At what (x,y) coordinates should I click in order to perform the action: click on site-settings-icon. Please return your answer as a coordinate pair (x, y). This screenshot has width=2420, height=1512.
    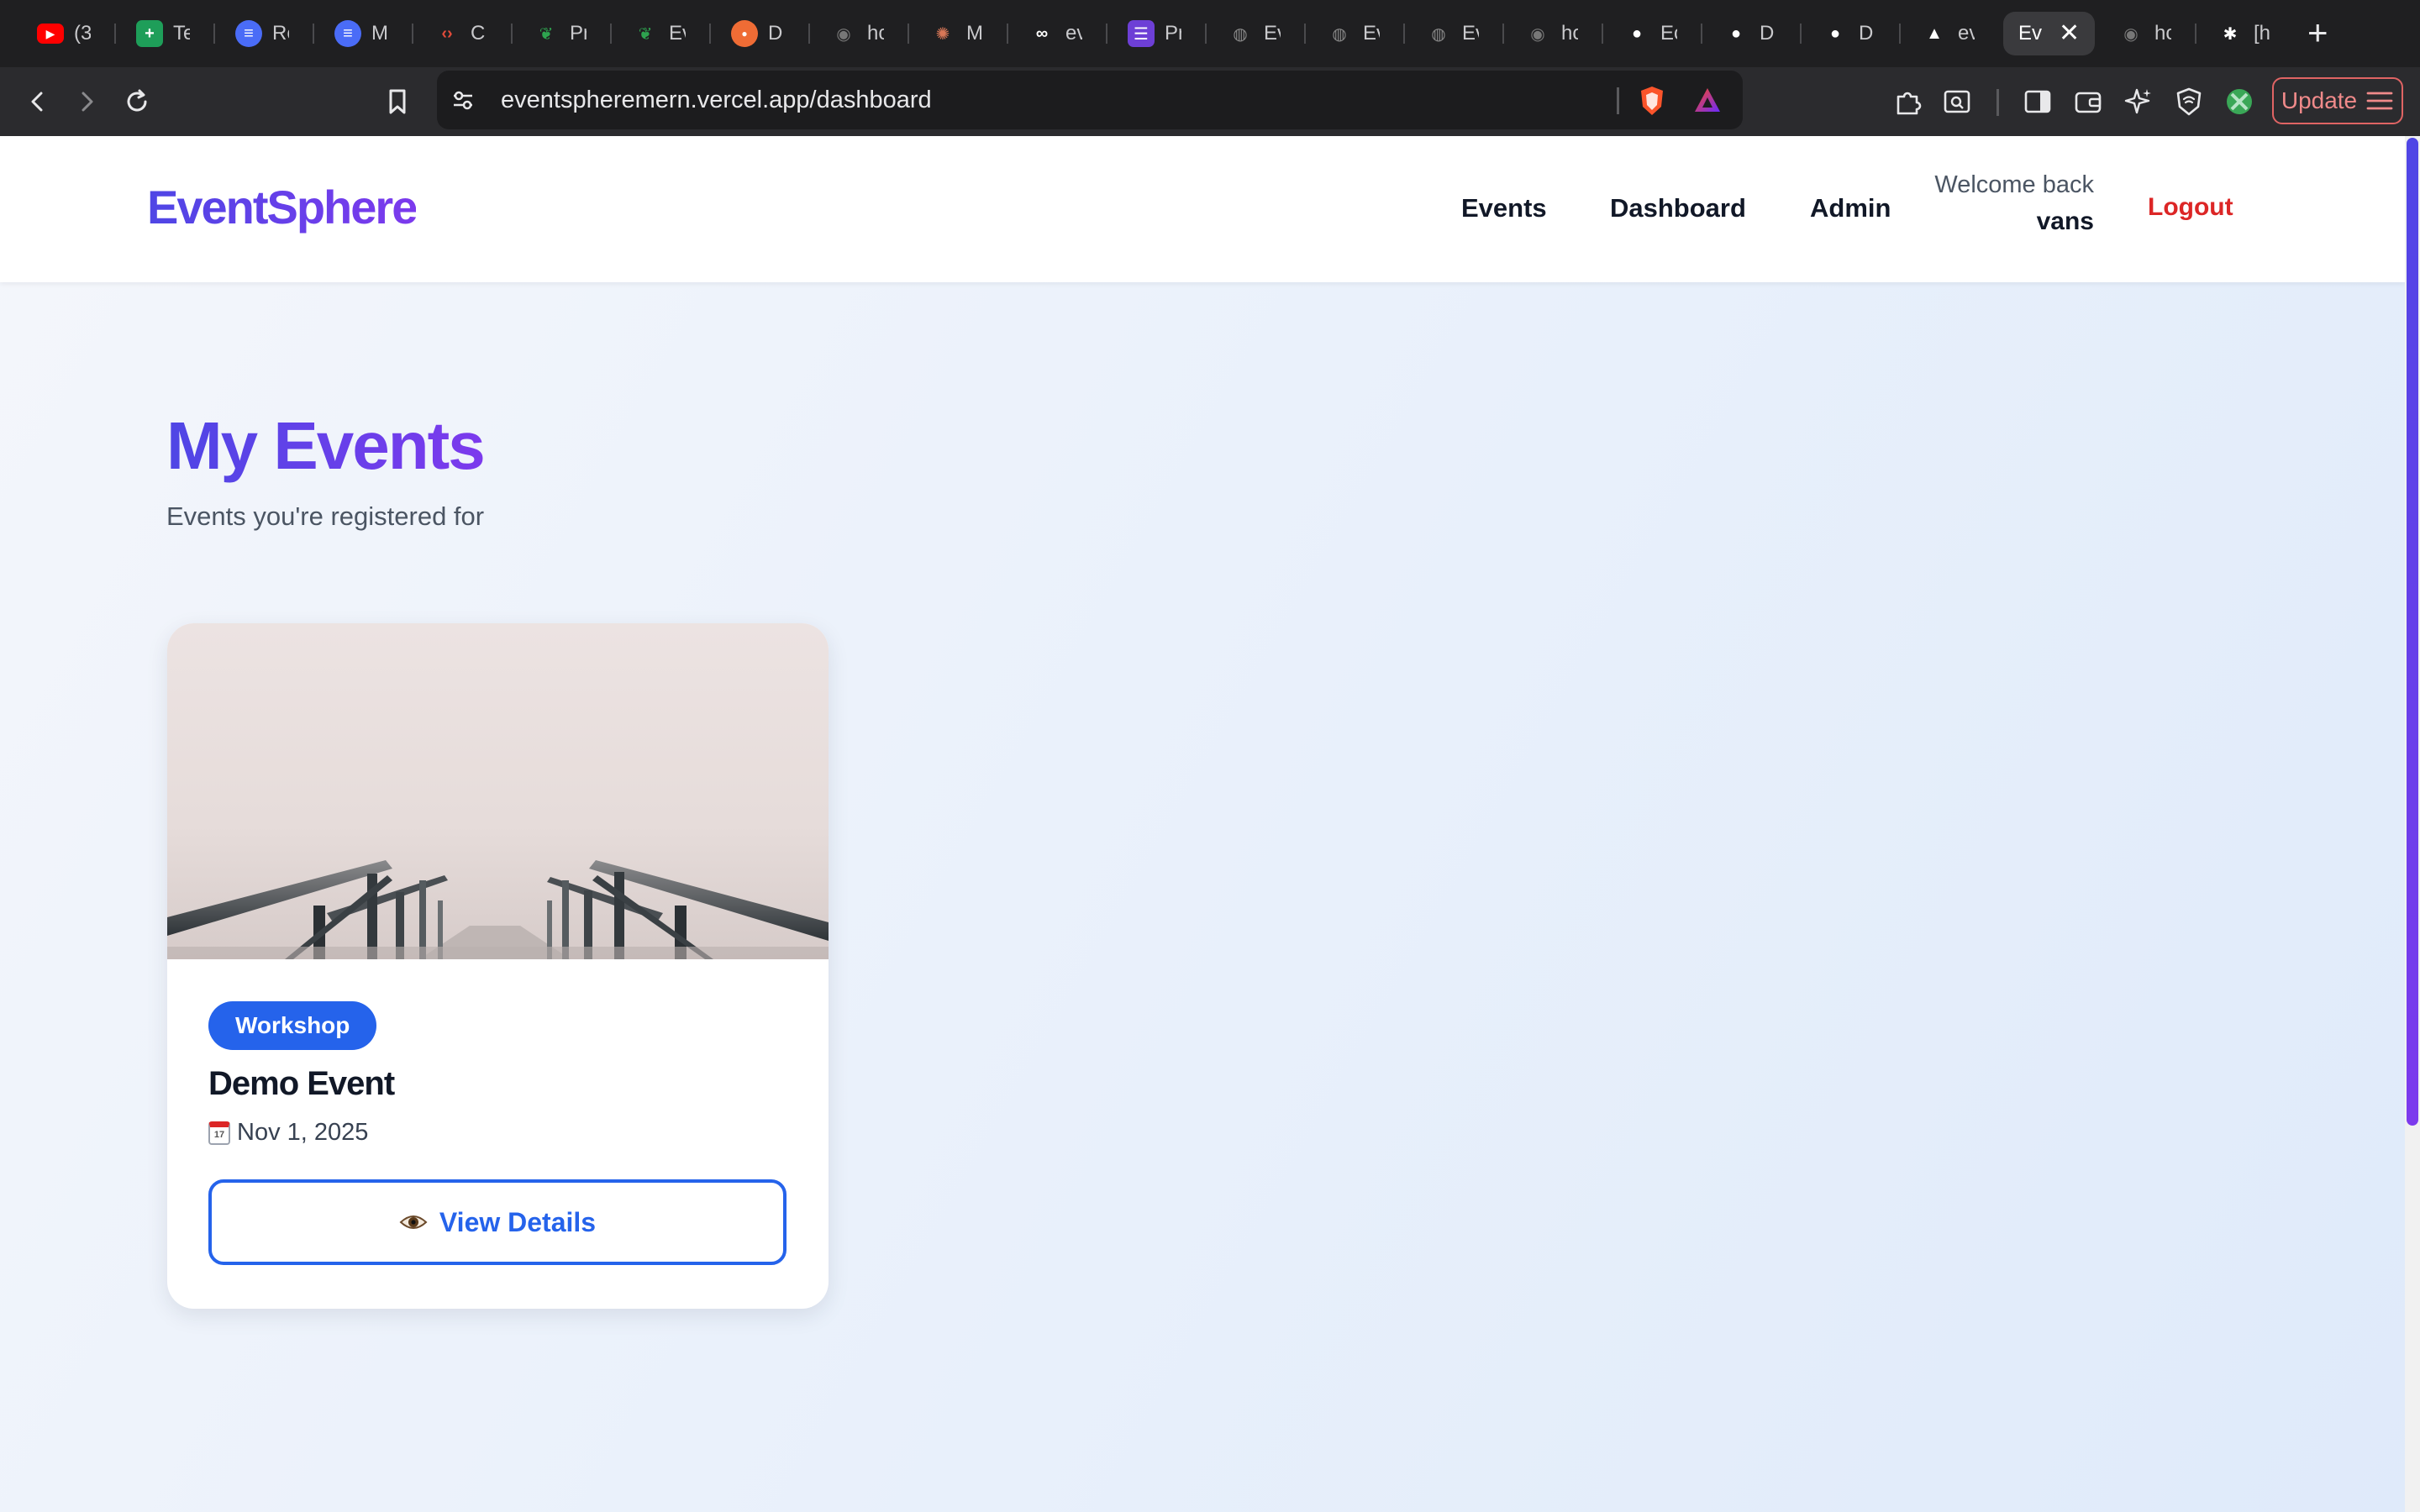
    Looking at the image, I should click on (463, 100).